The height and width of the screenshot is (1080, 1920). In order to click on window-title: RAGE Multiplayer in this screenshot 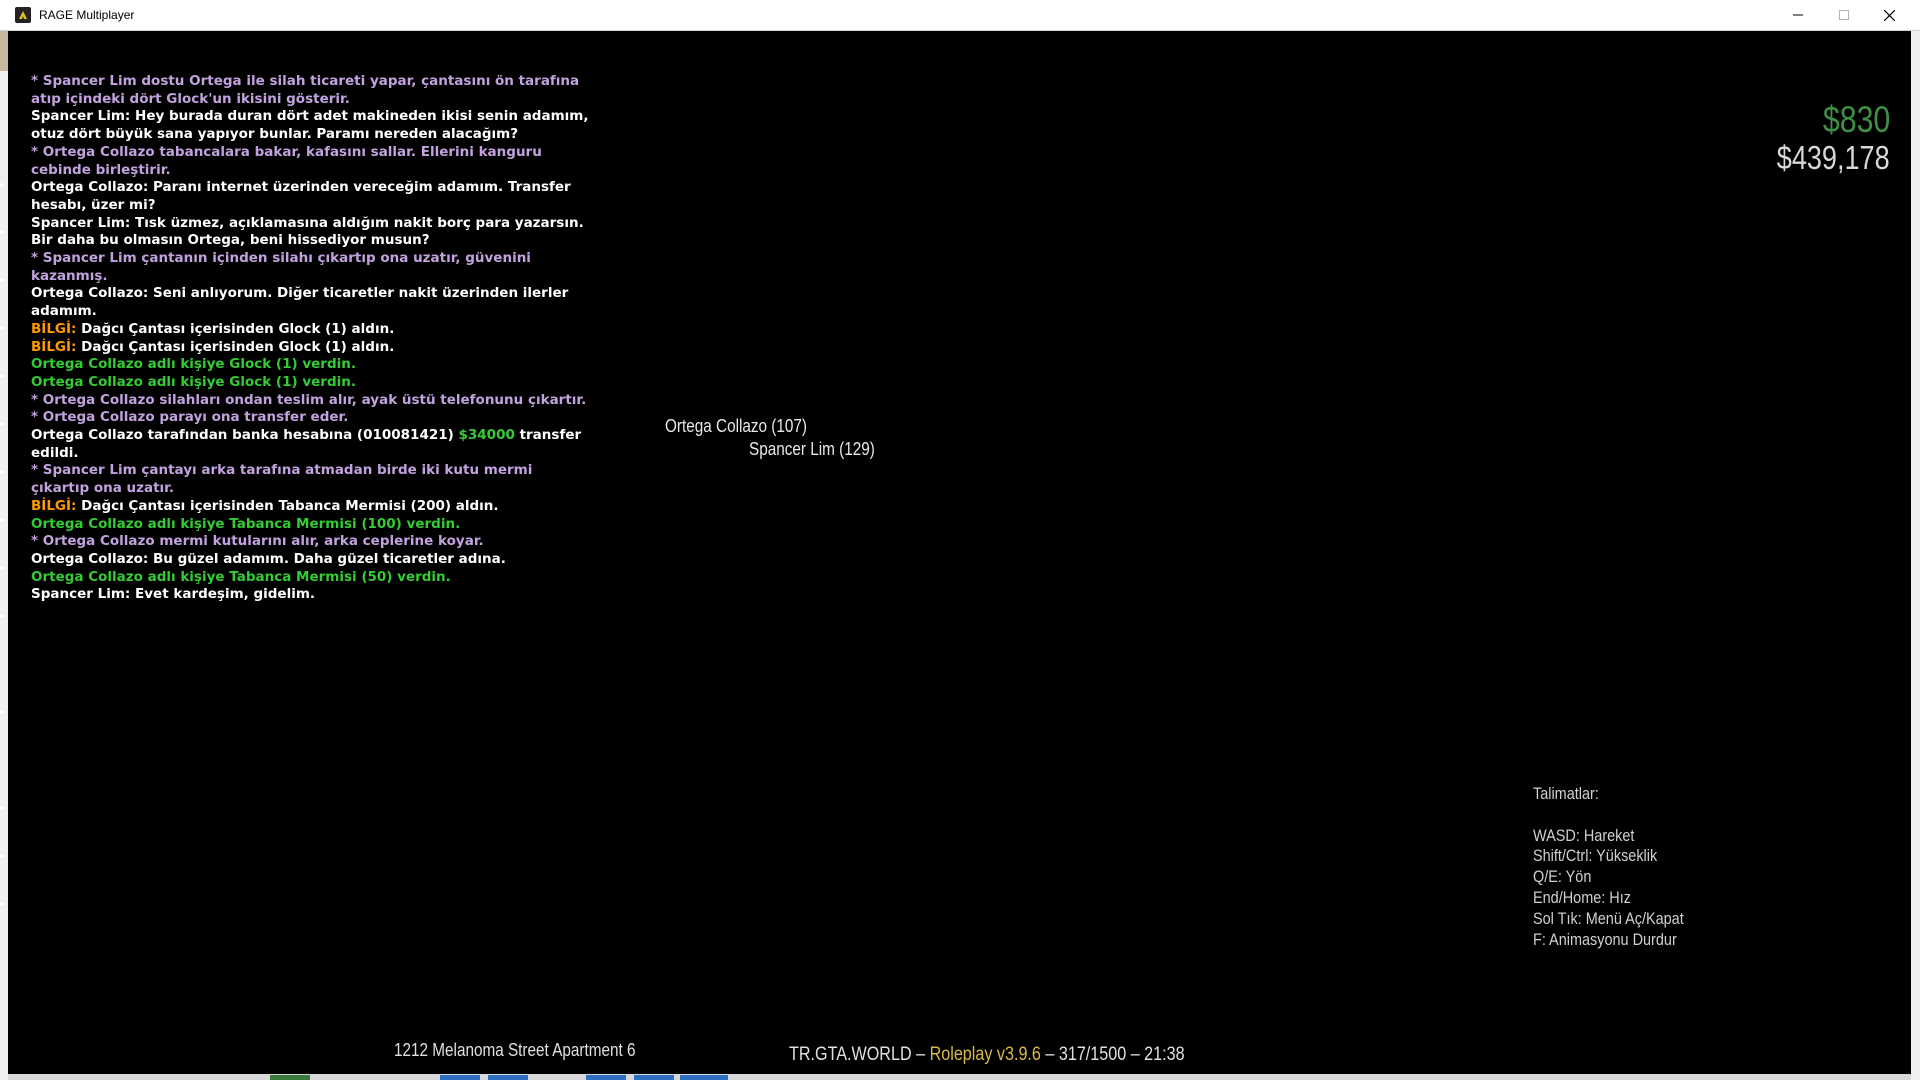, I will do `click(87, 15)`.